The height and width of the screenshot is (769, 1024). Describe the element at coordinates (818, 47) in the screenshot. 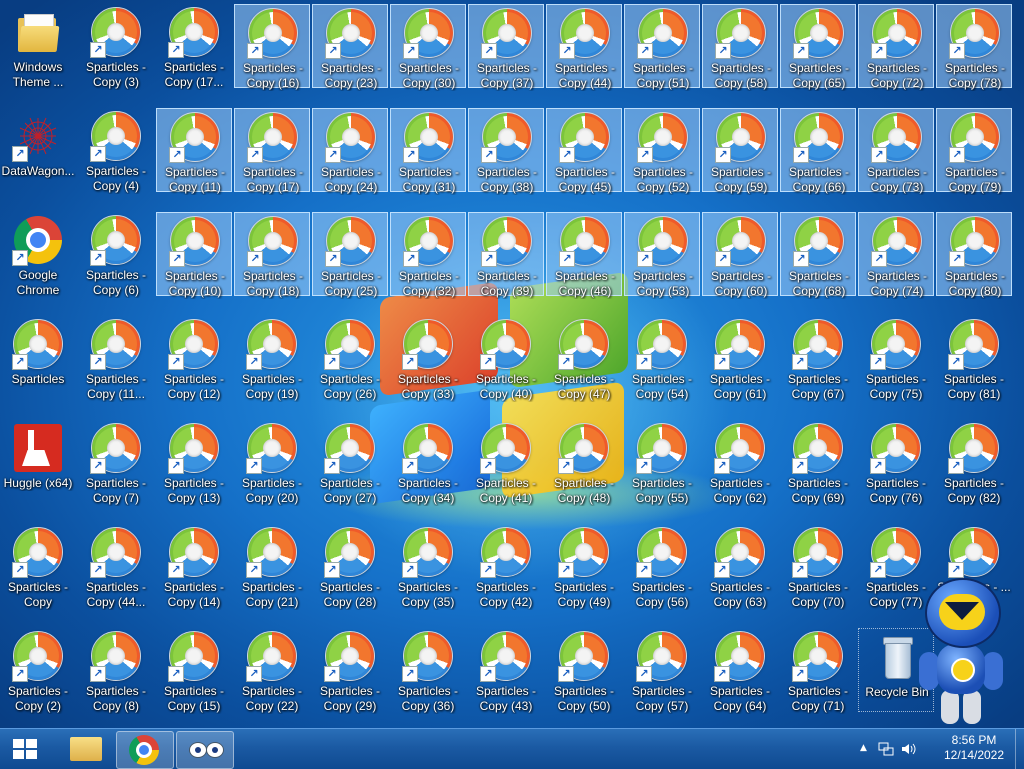

I see `desktop-icon-sparticles-copy: ↗ Sparticles - Copy (65)` at that location.